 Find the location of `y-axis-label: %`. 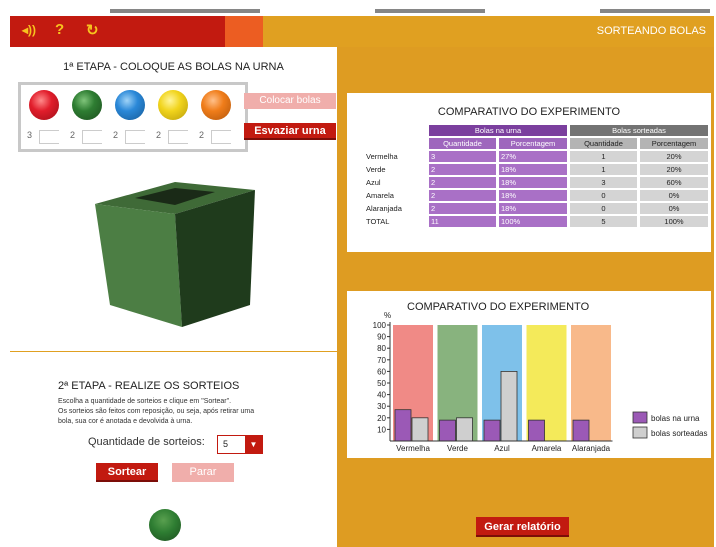

y-axis-label: % is located at coordinates (387, 315).